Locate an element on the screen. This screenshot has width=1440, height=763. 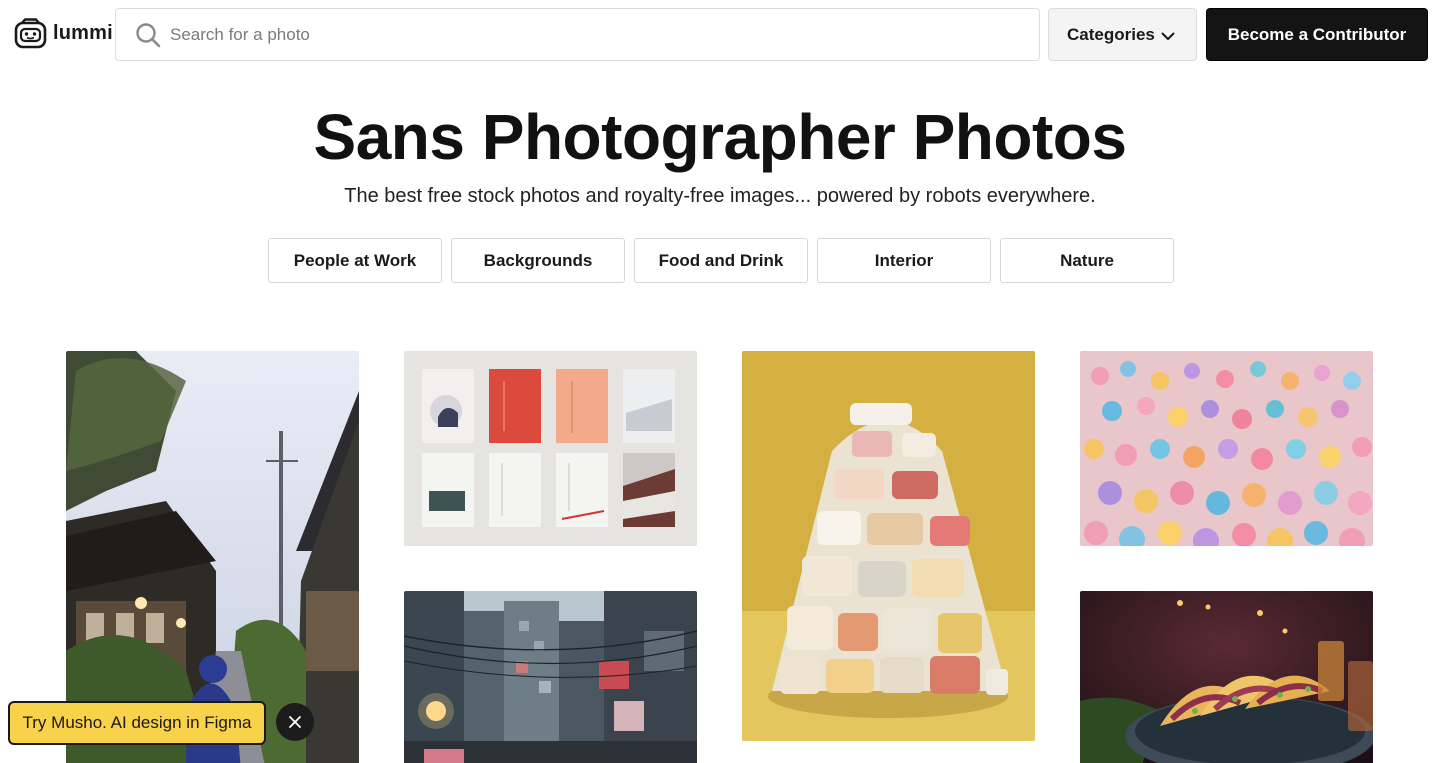
photo-tacos is located at coordinates (1226, 677).